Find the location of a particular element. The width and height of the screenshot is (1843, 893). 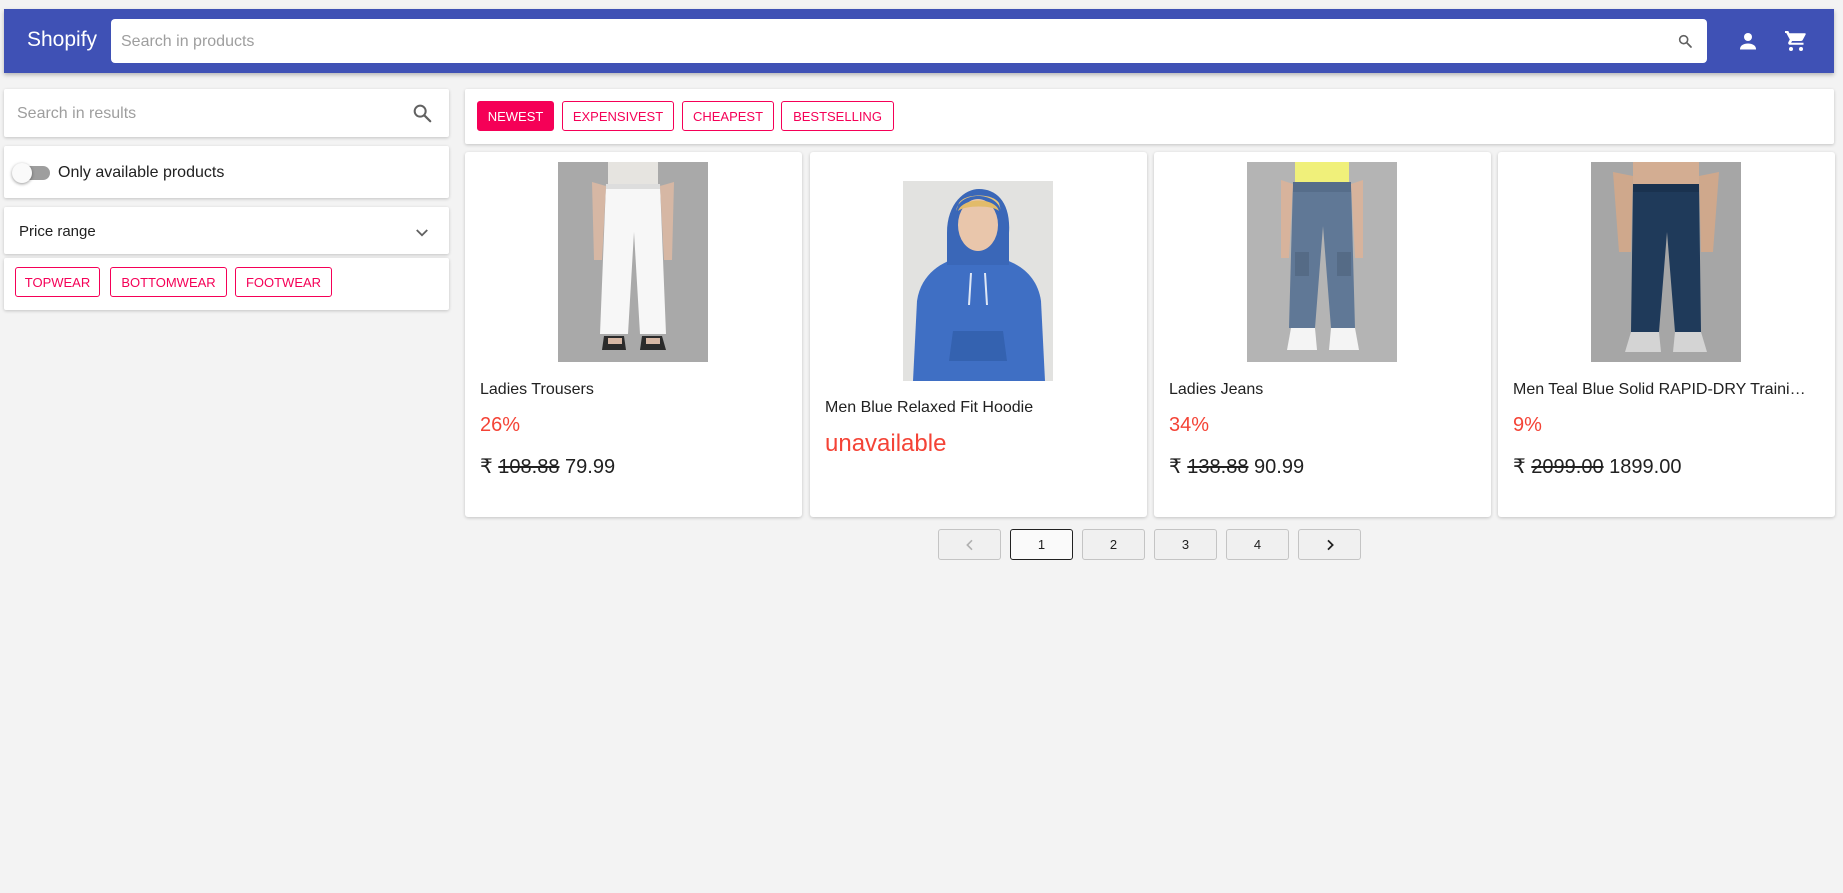

category-chip-topwear: TOPWEAR is located at coordinates (57, 282).